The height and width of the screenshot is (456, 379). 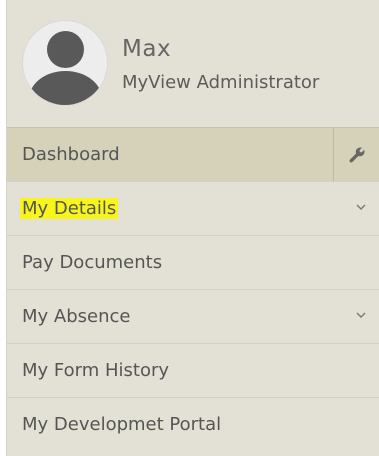 I want to click on menu-item-label: My Developmet Portal, so click(x=122, y=424).